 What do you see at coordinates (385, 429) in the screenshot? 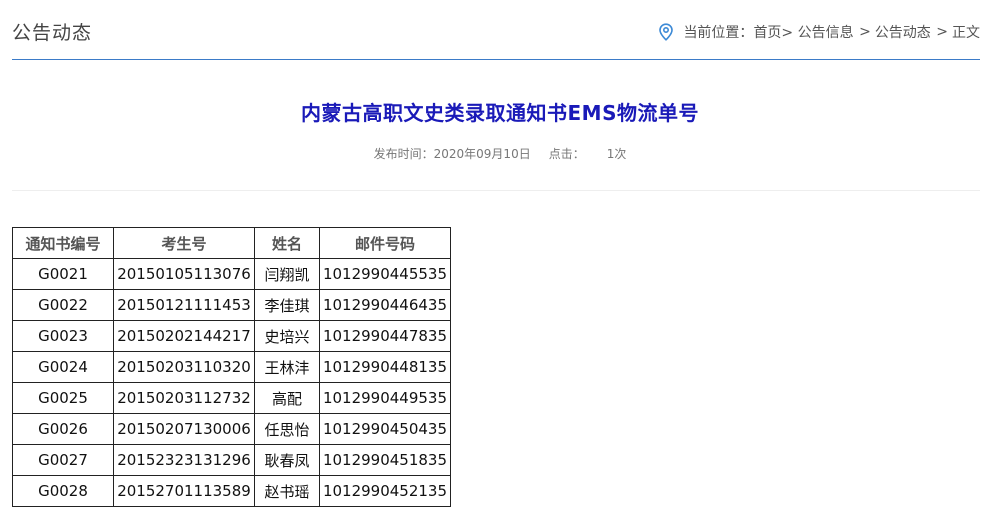
I see `tracking-number-cell: 1012990450435` at bounding box center [385, 429].